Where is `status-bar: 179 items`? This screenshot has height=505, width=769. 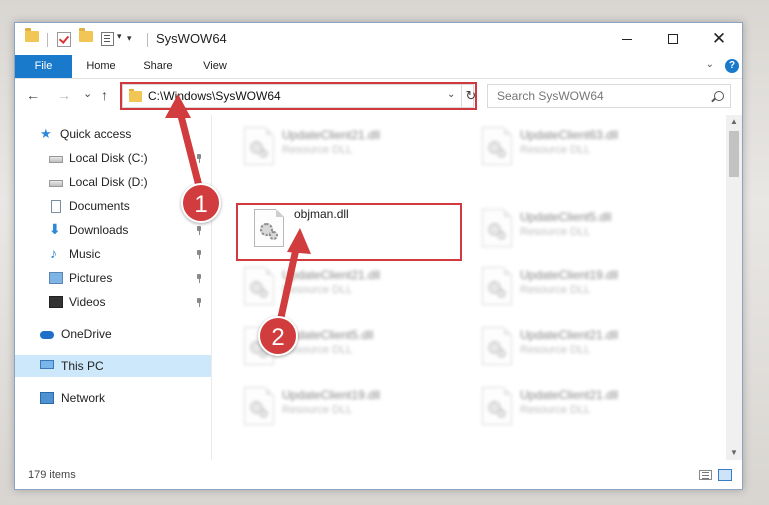
status-bar: 179 items is located at coordinates (378, 475).